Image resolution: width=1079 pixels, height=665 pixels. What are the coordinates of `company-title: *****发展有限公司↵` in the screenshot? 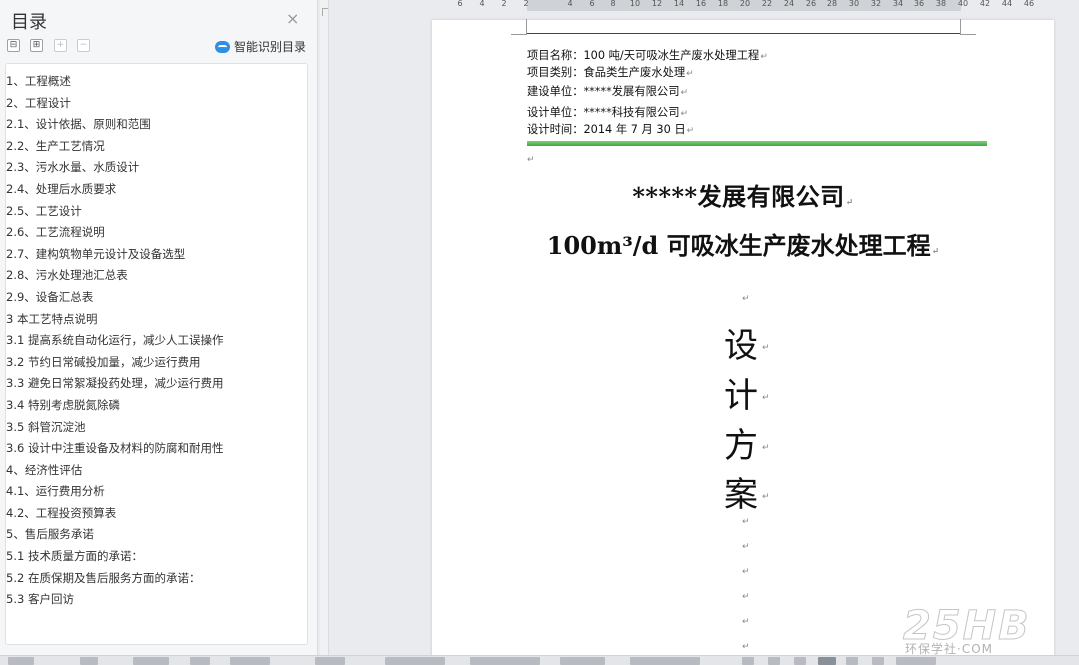 It's located at (743, 194).